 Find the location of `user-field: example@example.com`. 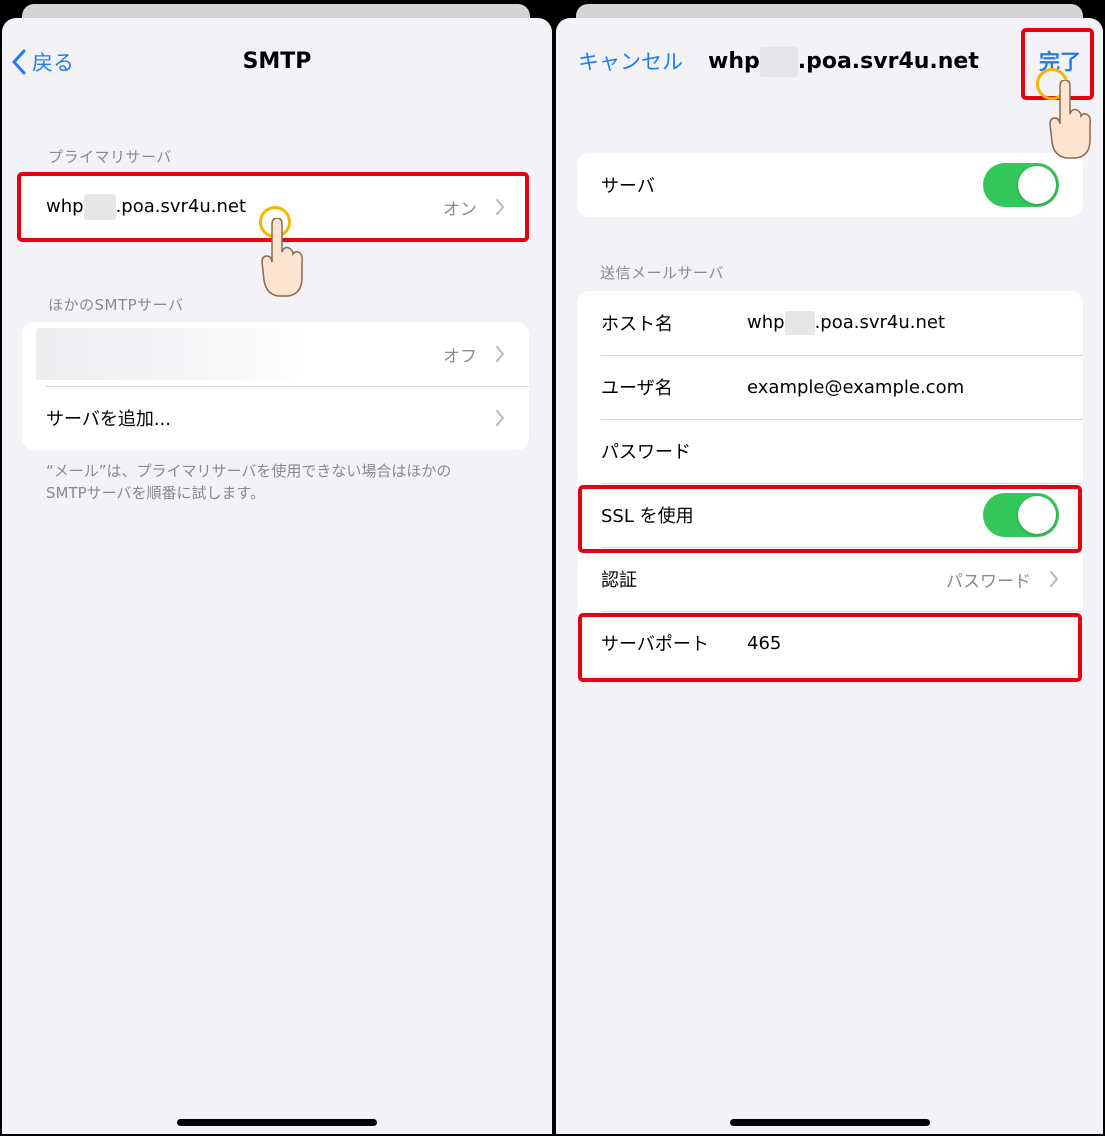

user-field: example@example.com is located at coordinates (903, 387).